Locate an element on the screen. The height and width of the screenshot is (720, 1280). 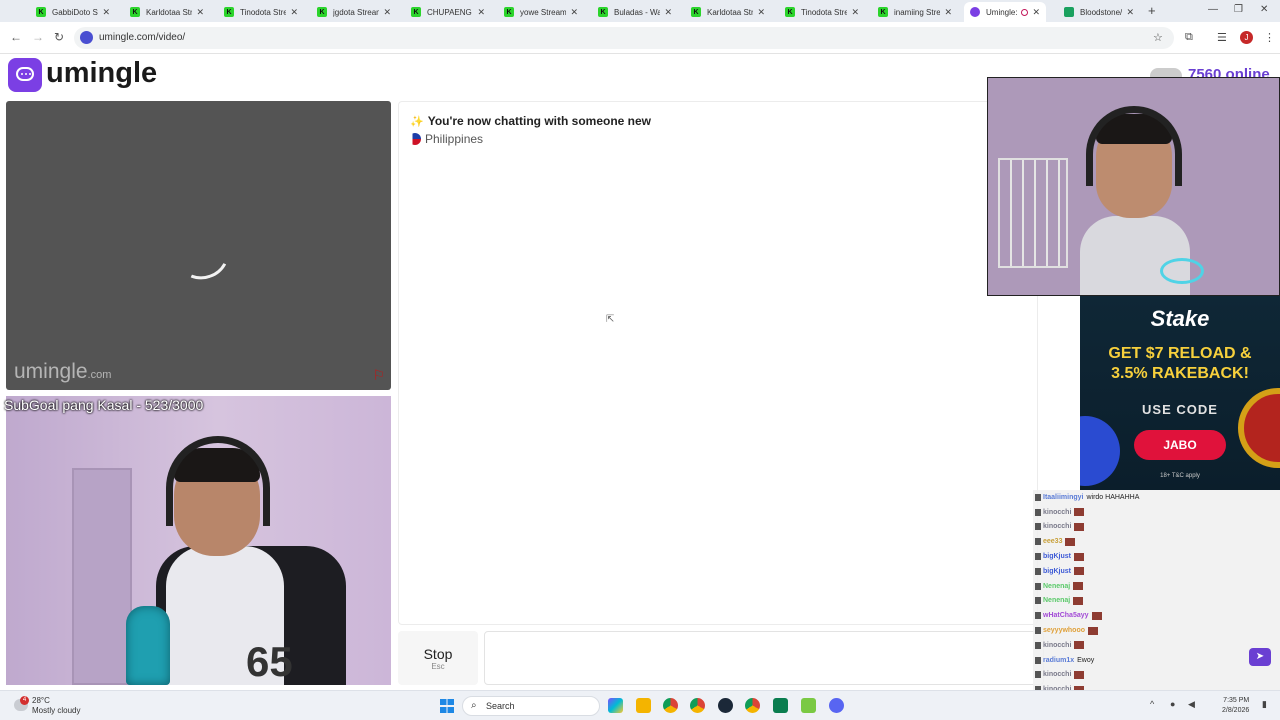
app-icon is located at coordinates (780, 705).